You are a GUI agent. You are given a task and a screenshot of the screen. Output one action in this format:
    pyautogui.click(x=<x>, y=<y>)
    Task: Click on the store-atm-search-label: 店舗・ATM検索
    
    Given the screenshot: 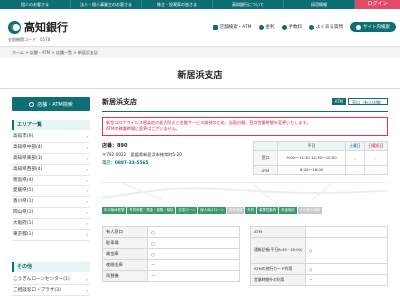 What is the action you would take?
    pyautogui.click(x=55, y=104)
    